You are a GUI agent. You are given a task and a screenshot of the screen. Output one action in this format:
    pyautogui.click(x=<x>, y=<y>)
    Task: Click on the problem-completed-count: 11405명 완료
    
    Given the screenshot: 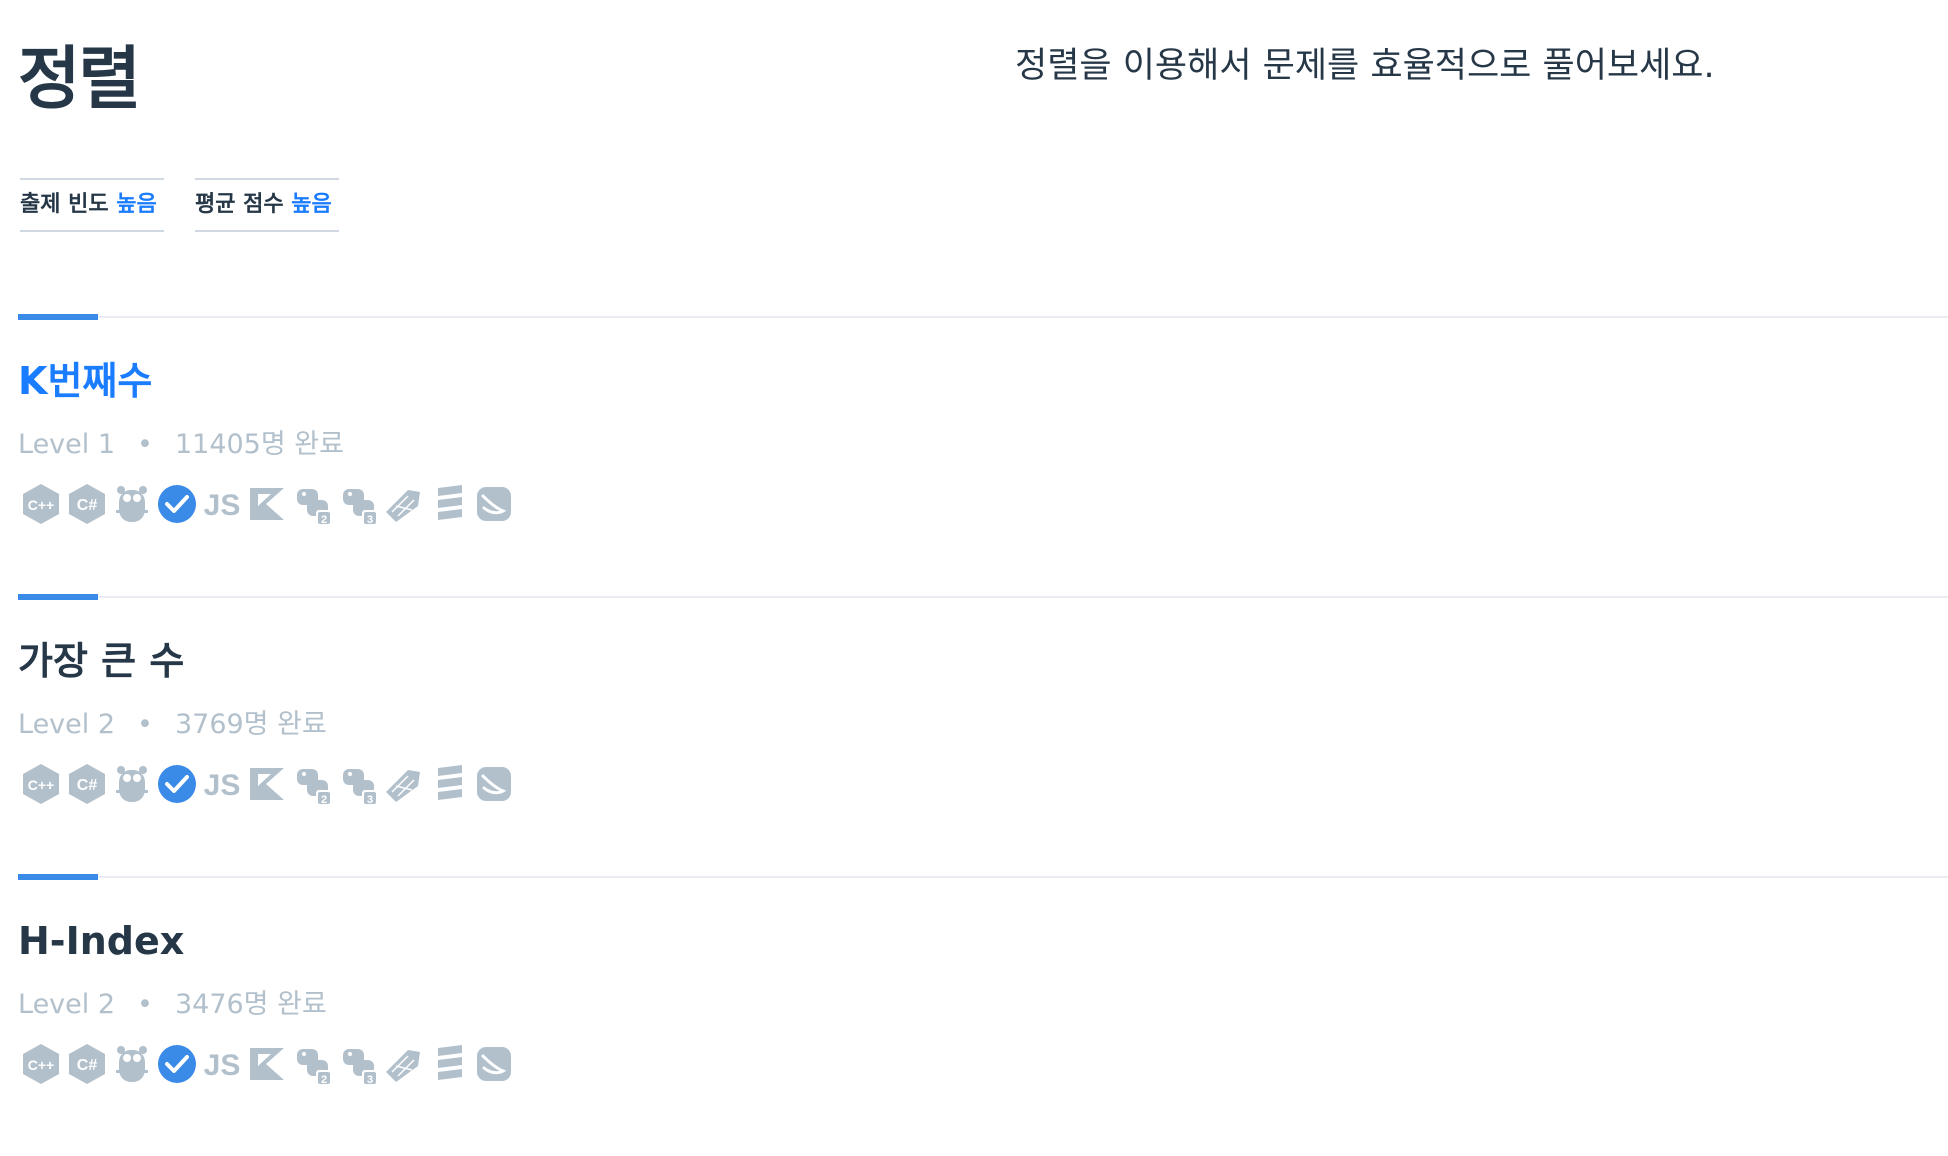 What is the action you would take?
    pyautogui.click(x=259, y=444)
    